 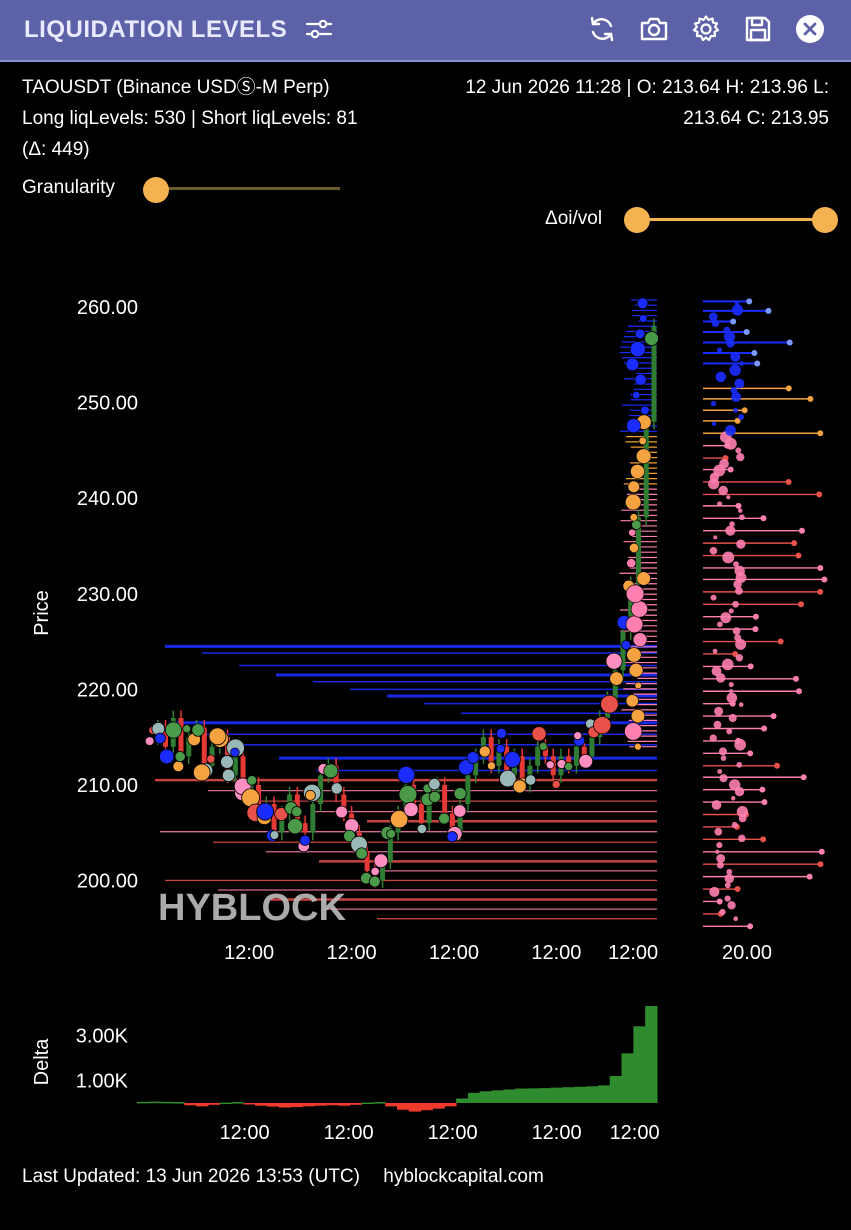 I want to click on close-icon, so click(x=810, y=29).